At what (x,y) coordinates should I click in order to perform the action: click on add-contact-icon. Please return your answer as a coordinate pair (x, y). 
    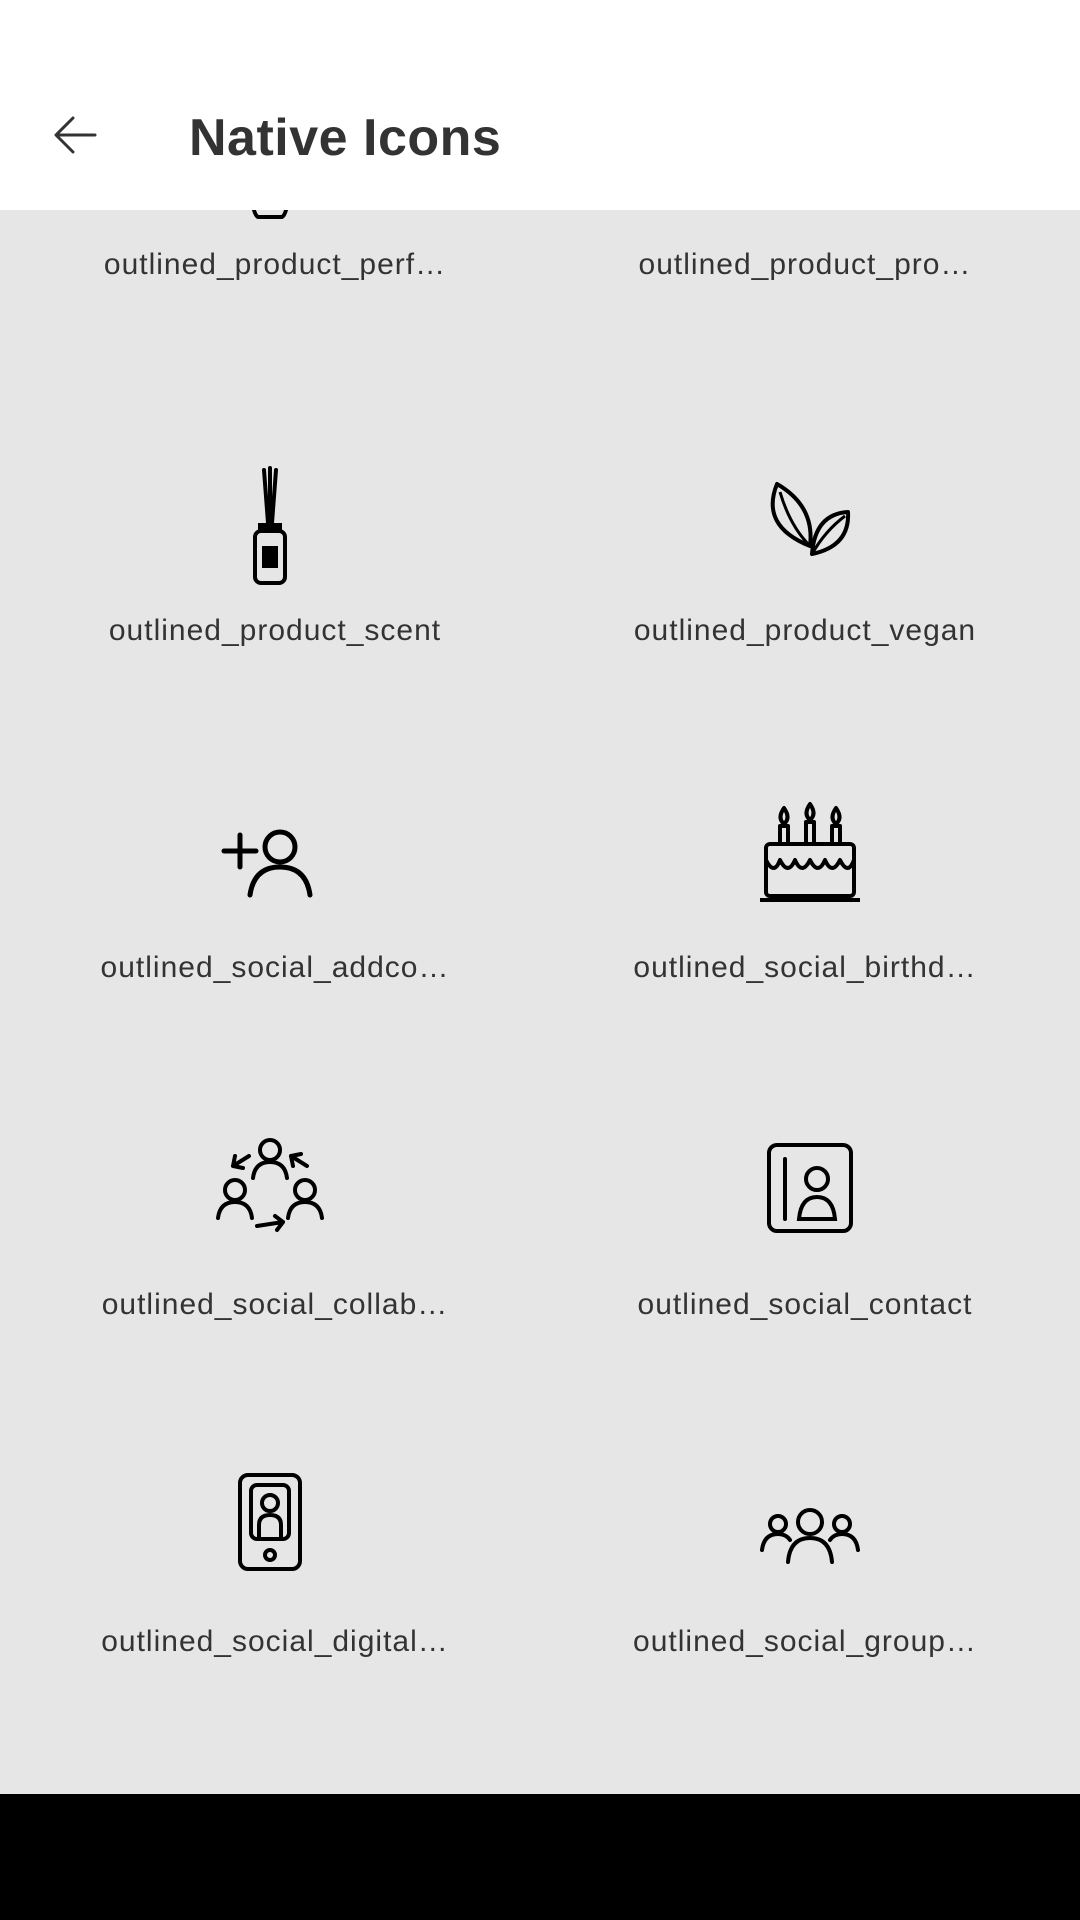
    Looking at the image, I should click on (270, 869).